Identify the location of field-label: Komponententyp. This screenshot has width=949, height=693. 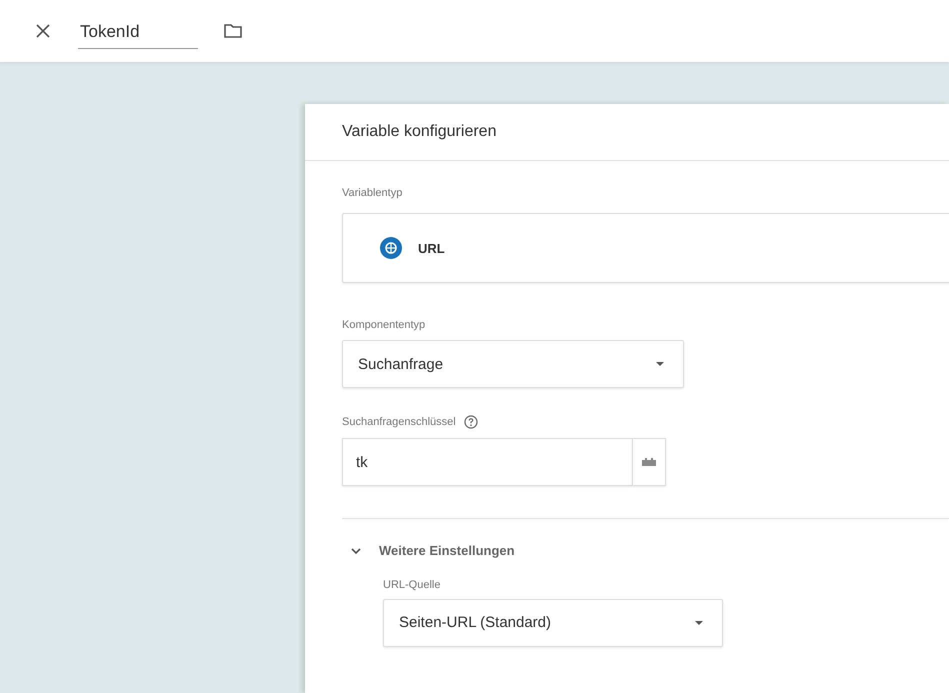
(384, 325).